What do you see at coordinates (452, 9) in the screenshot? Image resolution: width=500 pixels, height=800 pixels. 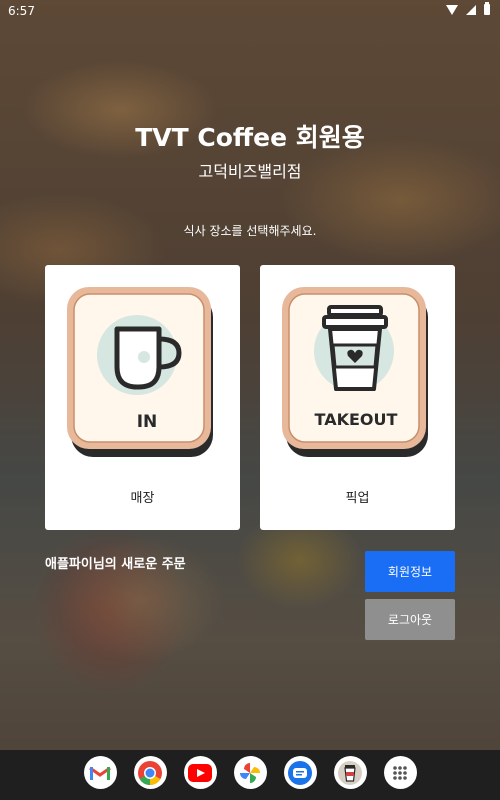 I see `wifi-icon` at bounding box center [452, 9].